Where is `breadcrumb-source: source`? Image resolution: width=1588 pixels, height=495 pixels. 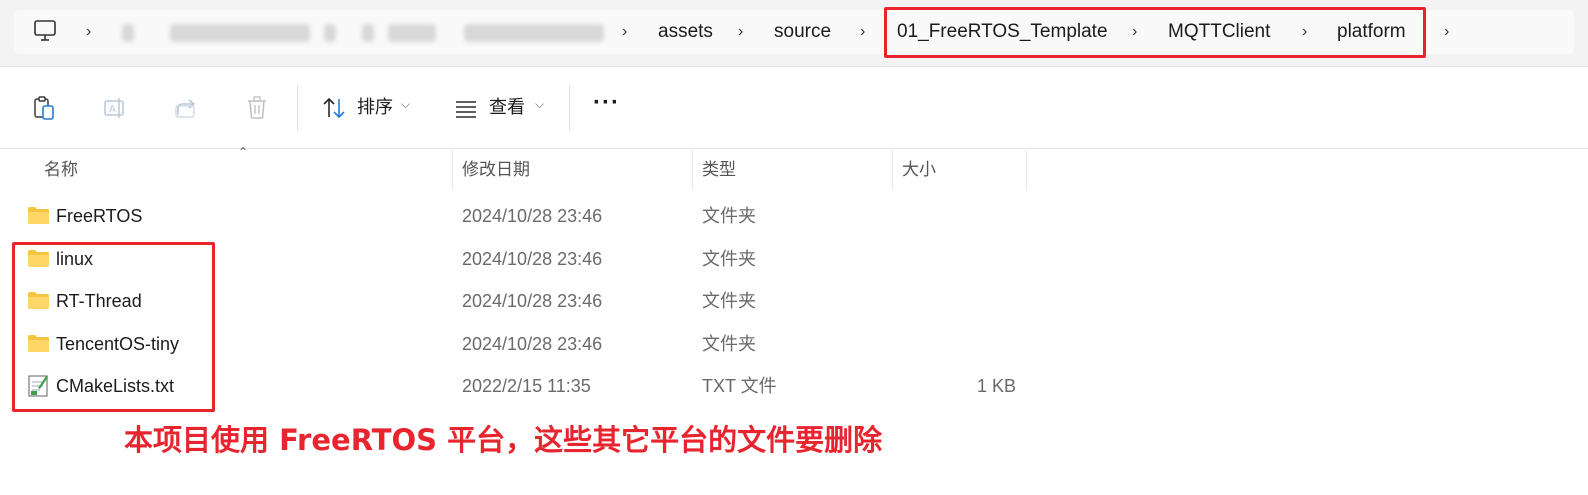
breadcrumb-source: source is located at coordinates (802, 32).